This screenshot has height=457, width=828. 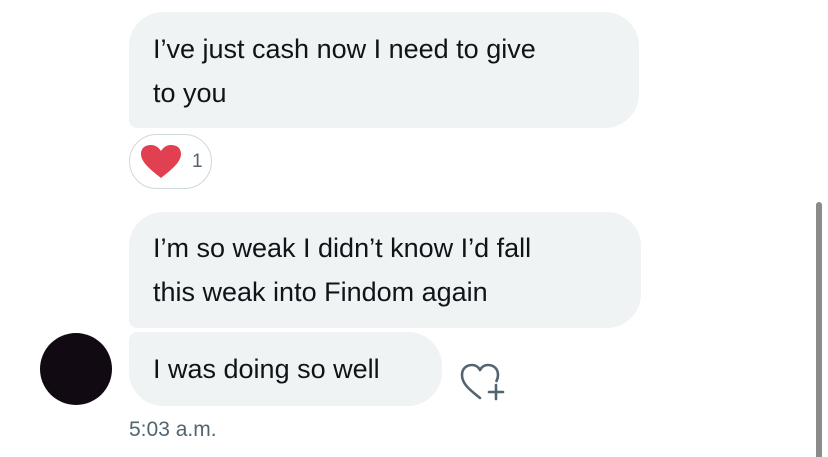 I want to click on message-text-1: I’ve just cash now I need to give to you, so click(x=344, y=71).